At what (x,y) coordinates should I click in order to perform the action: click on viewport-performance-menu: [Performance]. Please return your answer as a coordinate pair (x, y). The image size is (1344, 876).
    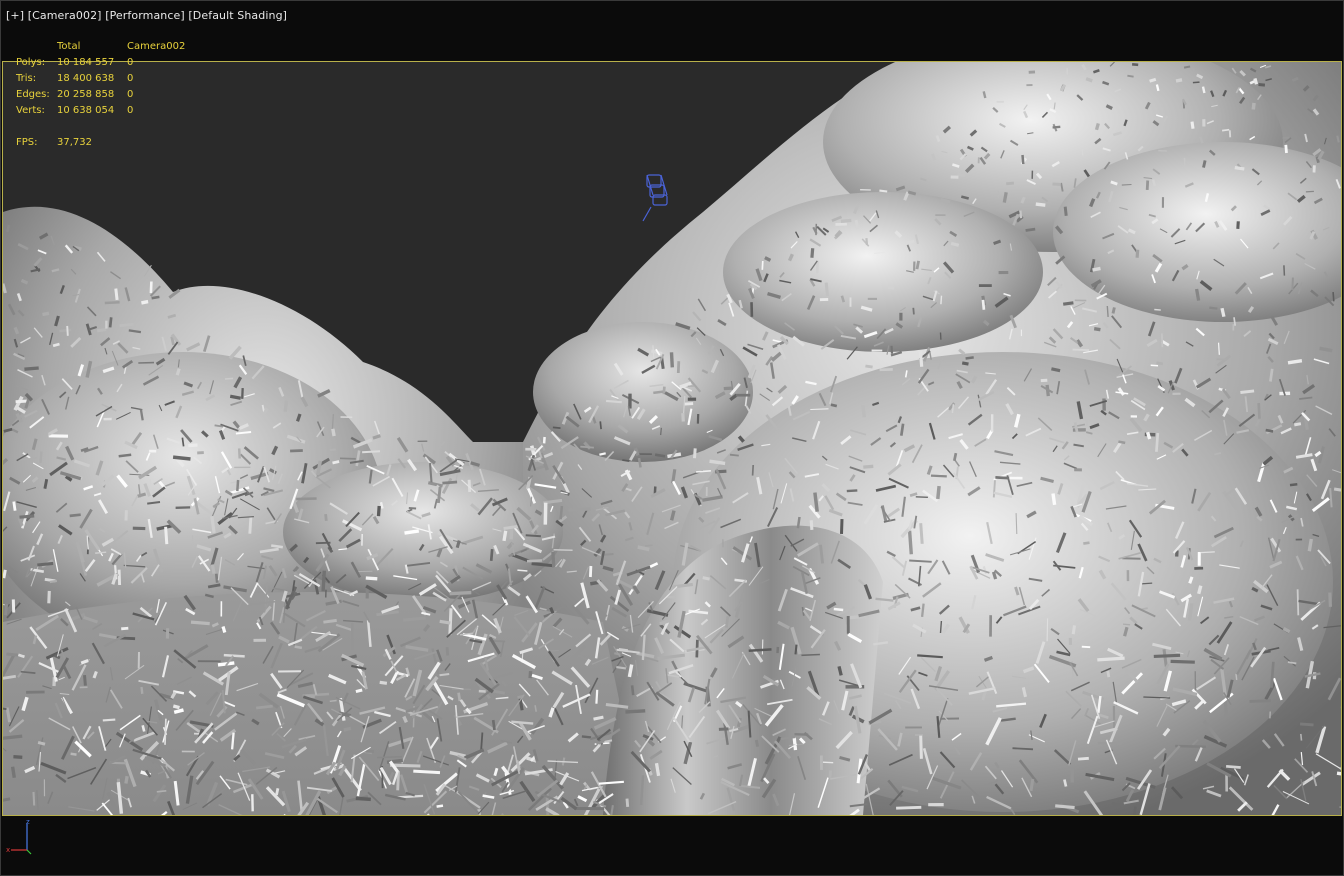
    Looking at the image, I should click on (145, 15).